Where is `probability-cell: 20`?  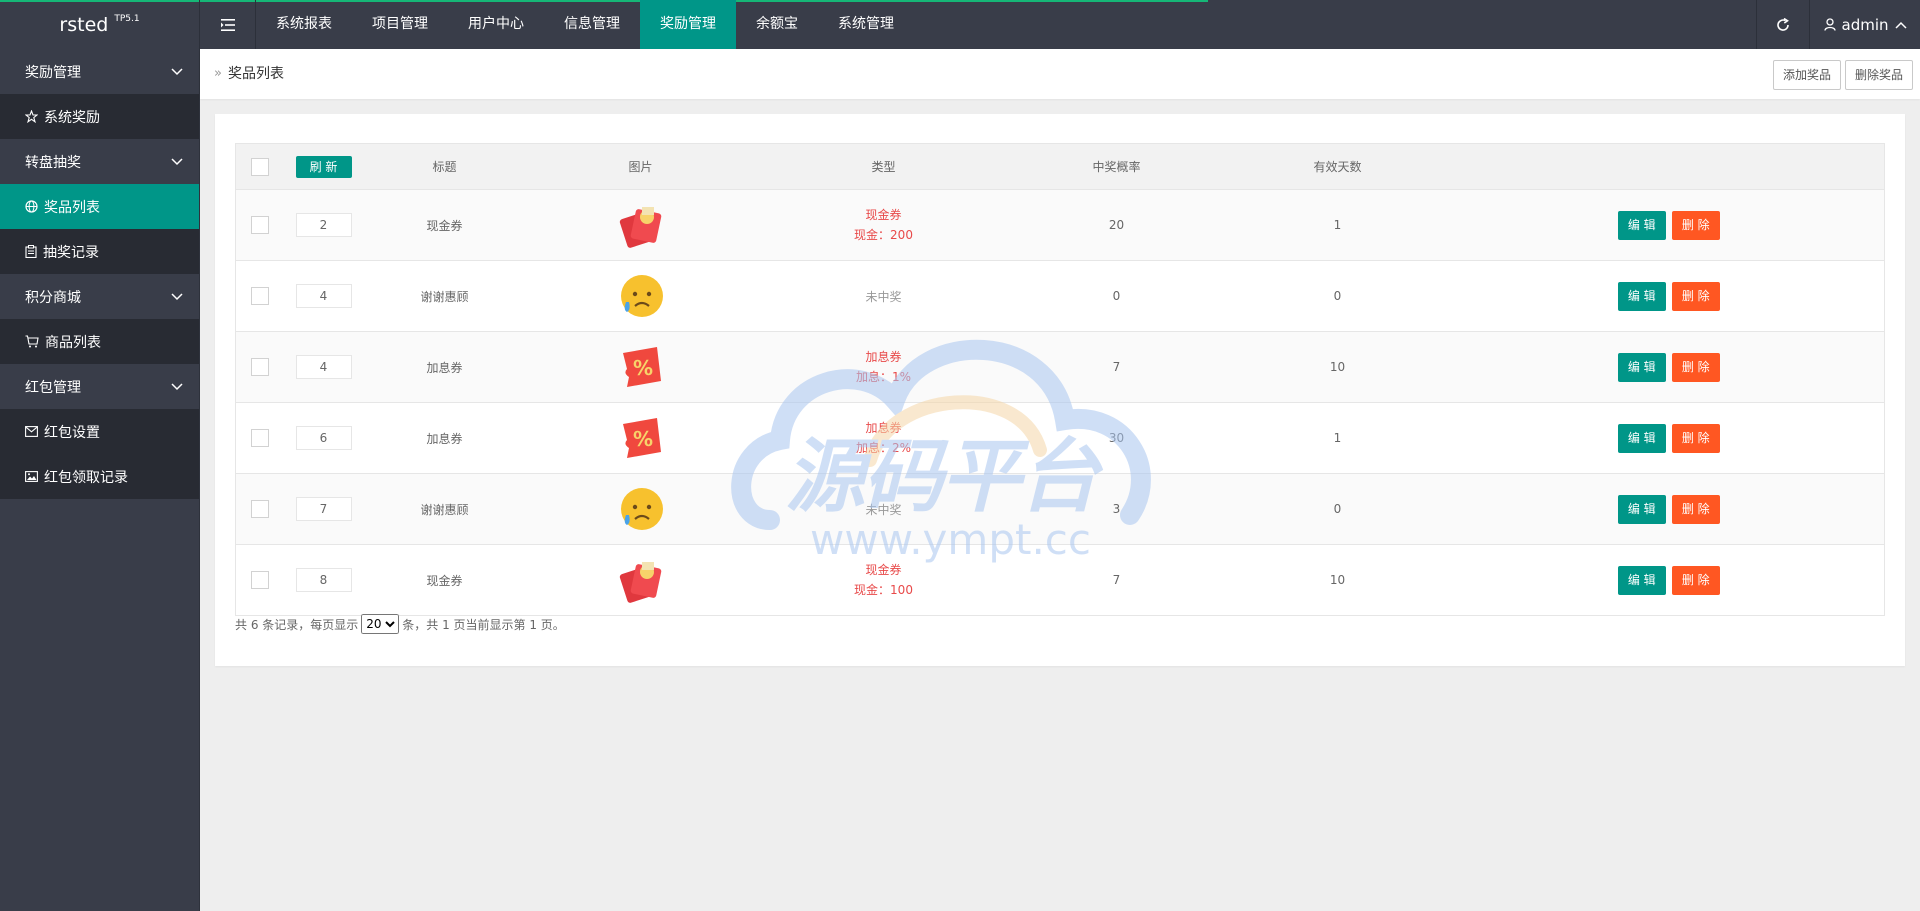
probability-cell: 20 is located at coordinates (1116, 225).